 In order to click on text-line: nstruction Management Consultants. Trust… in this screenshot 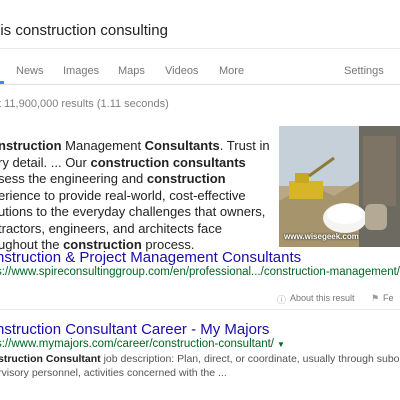, I will do `click(135, 146)`.